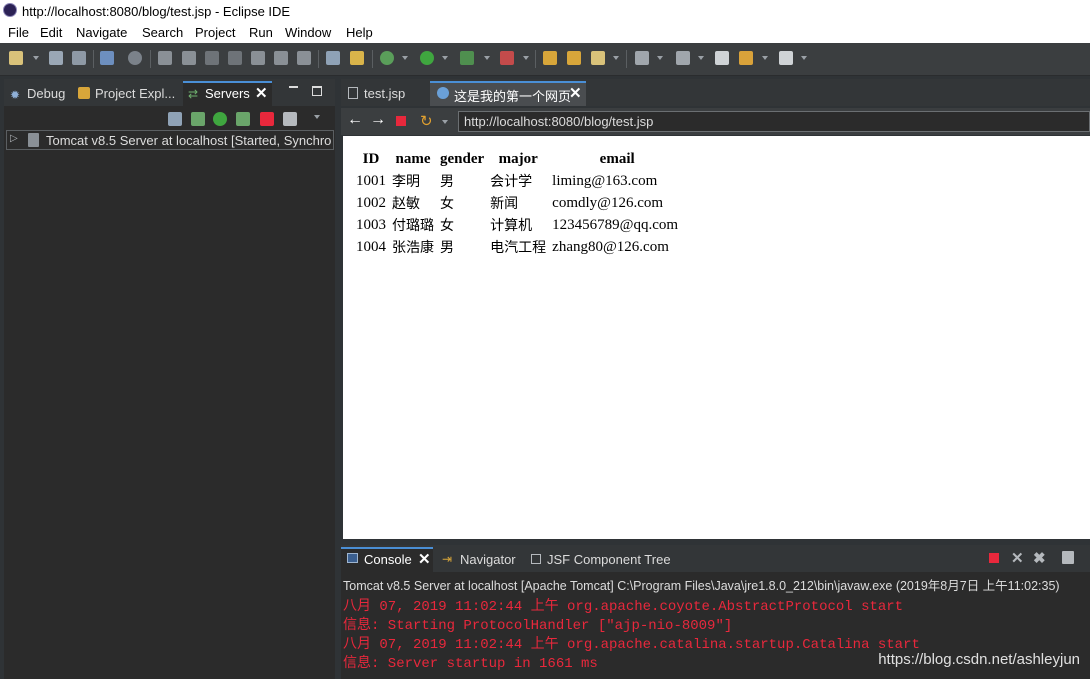 This screenshot has width=1090, height=679. What do you see at coordinates (281, 58) in the screenshot?
I see `step-over-icon` at bounding box center [281, 58].